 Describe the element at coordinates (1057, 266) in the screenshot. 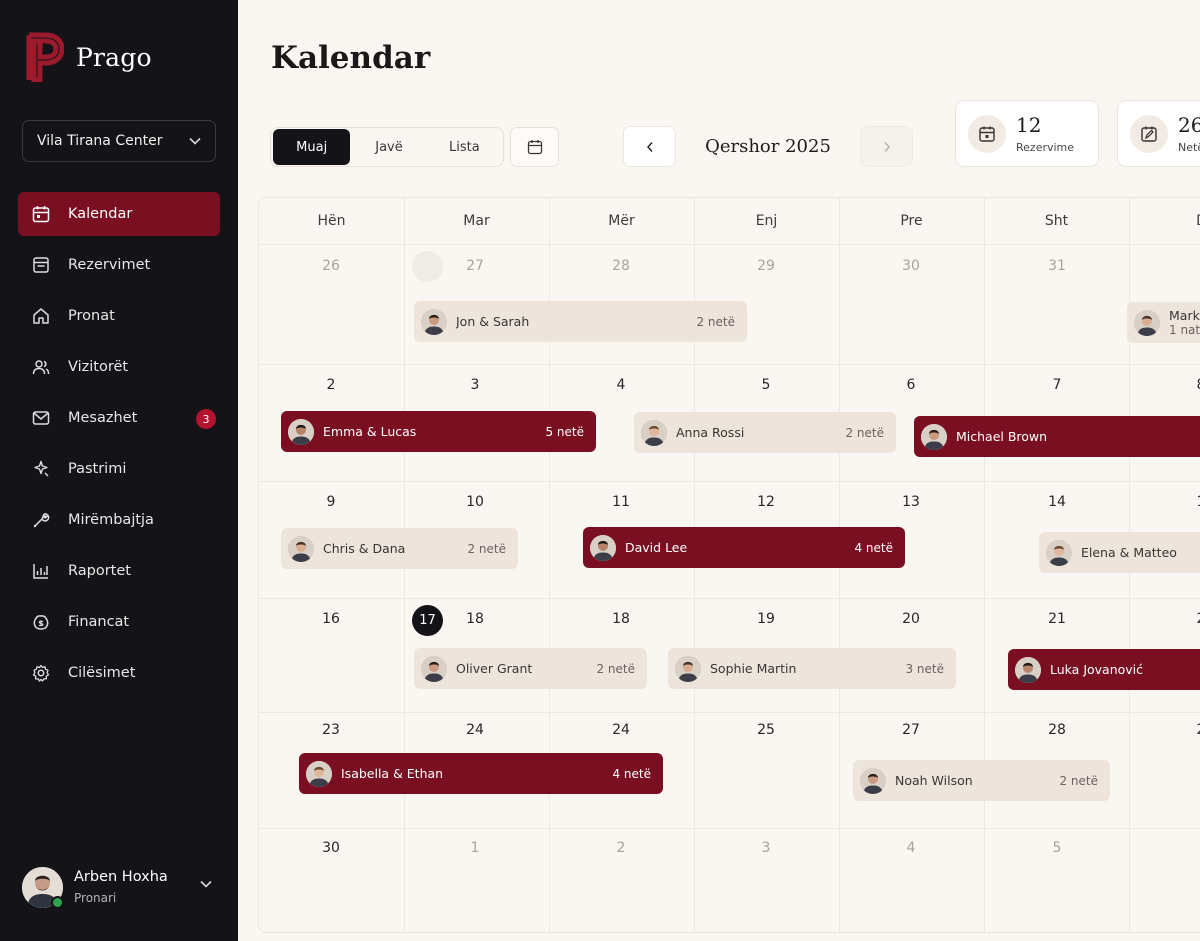

I see `day-number: 31` at that location.